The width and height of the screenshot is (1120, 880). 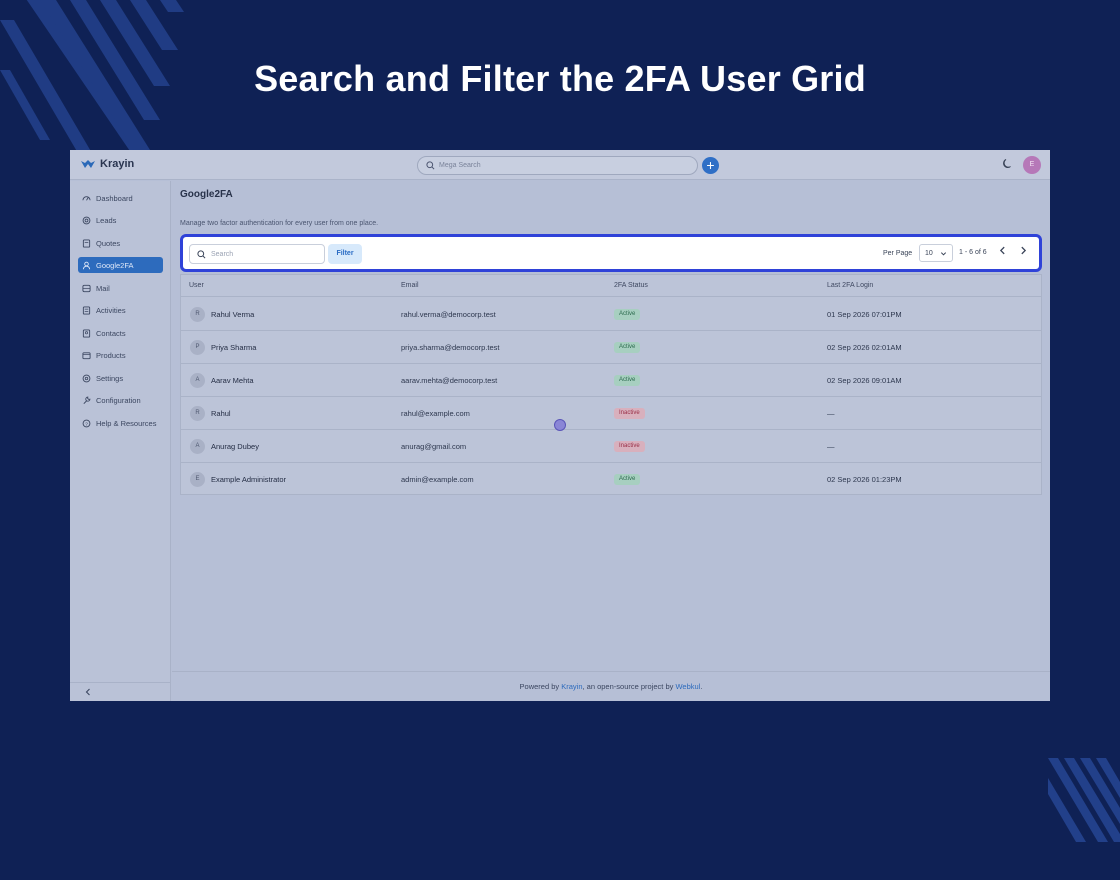 I want to click on mouse-cursor-indicator, so click(x=560, y=425).